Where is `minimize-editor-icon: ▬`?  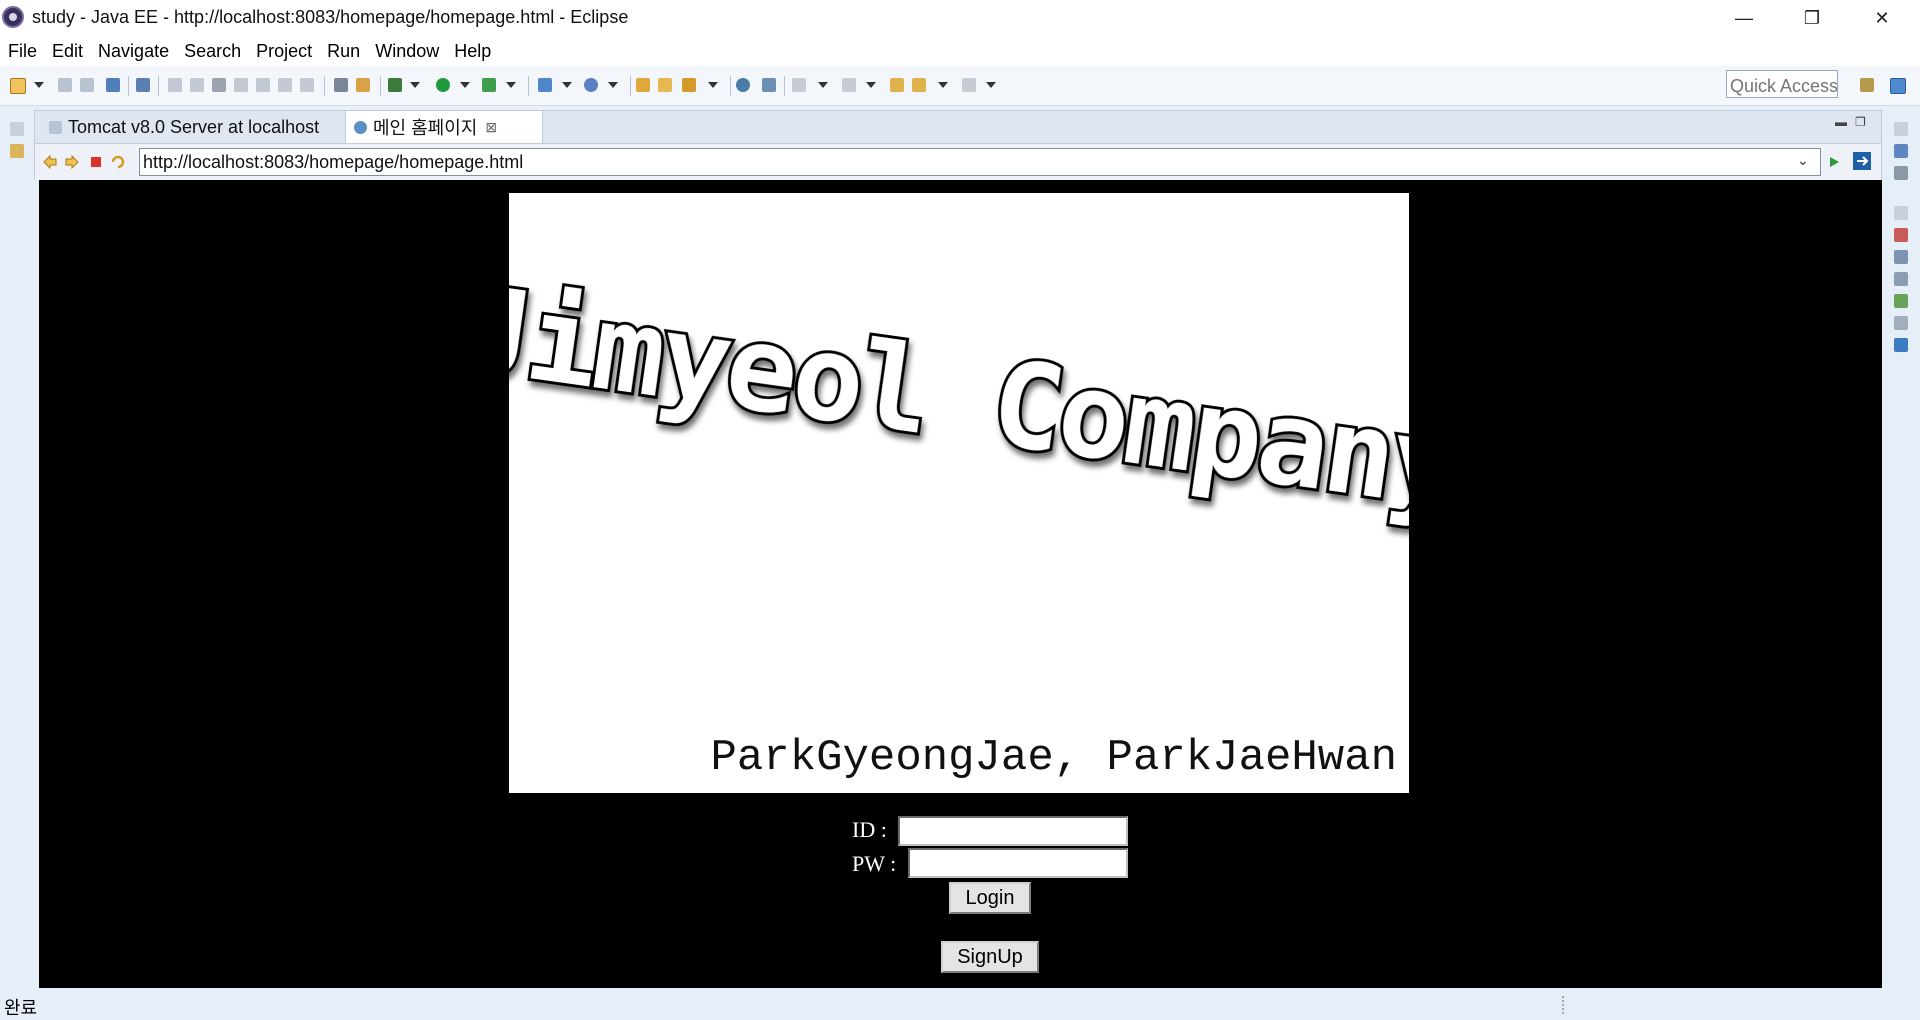 minimize-editor-icon: ▬ is located at coordinates (1841, 122).